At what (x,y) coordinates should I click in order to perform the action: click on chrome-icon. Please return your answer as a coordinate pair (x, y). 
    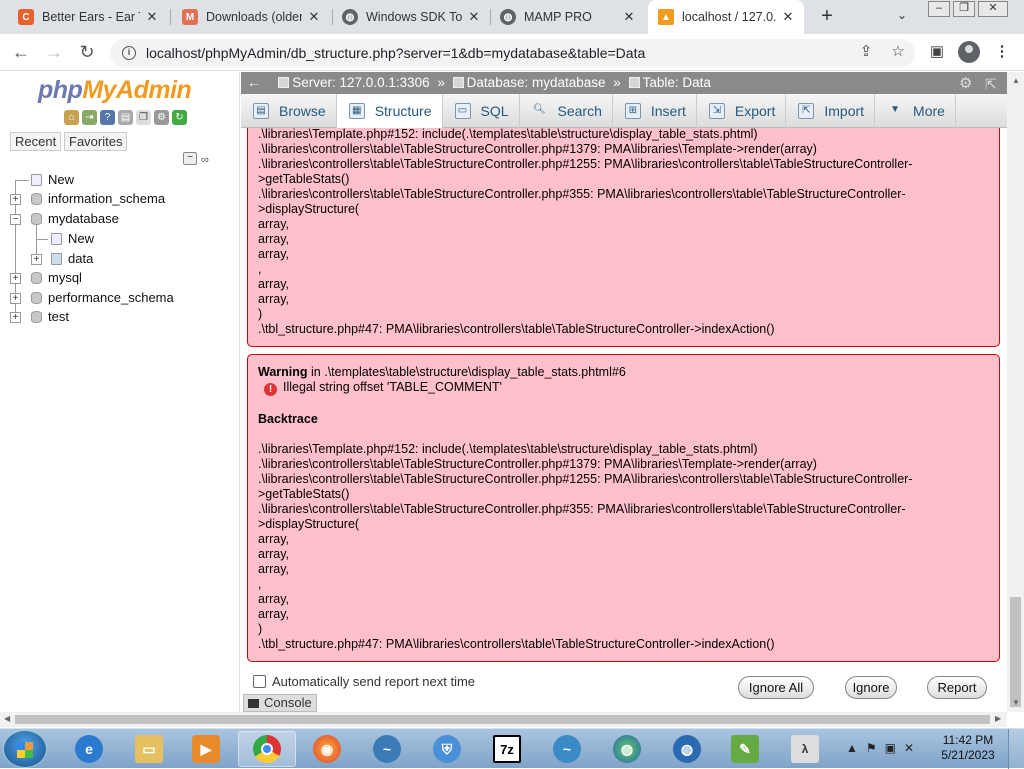
    Looking at the image, I should click on (267, 749).